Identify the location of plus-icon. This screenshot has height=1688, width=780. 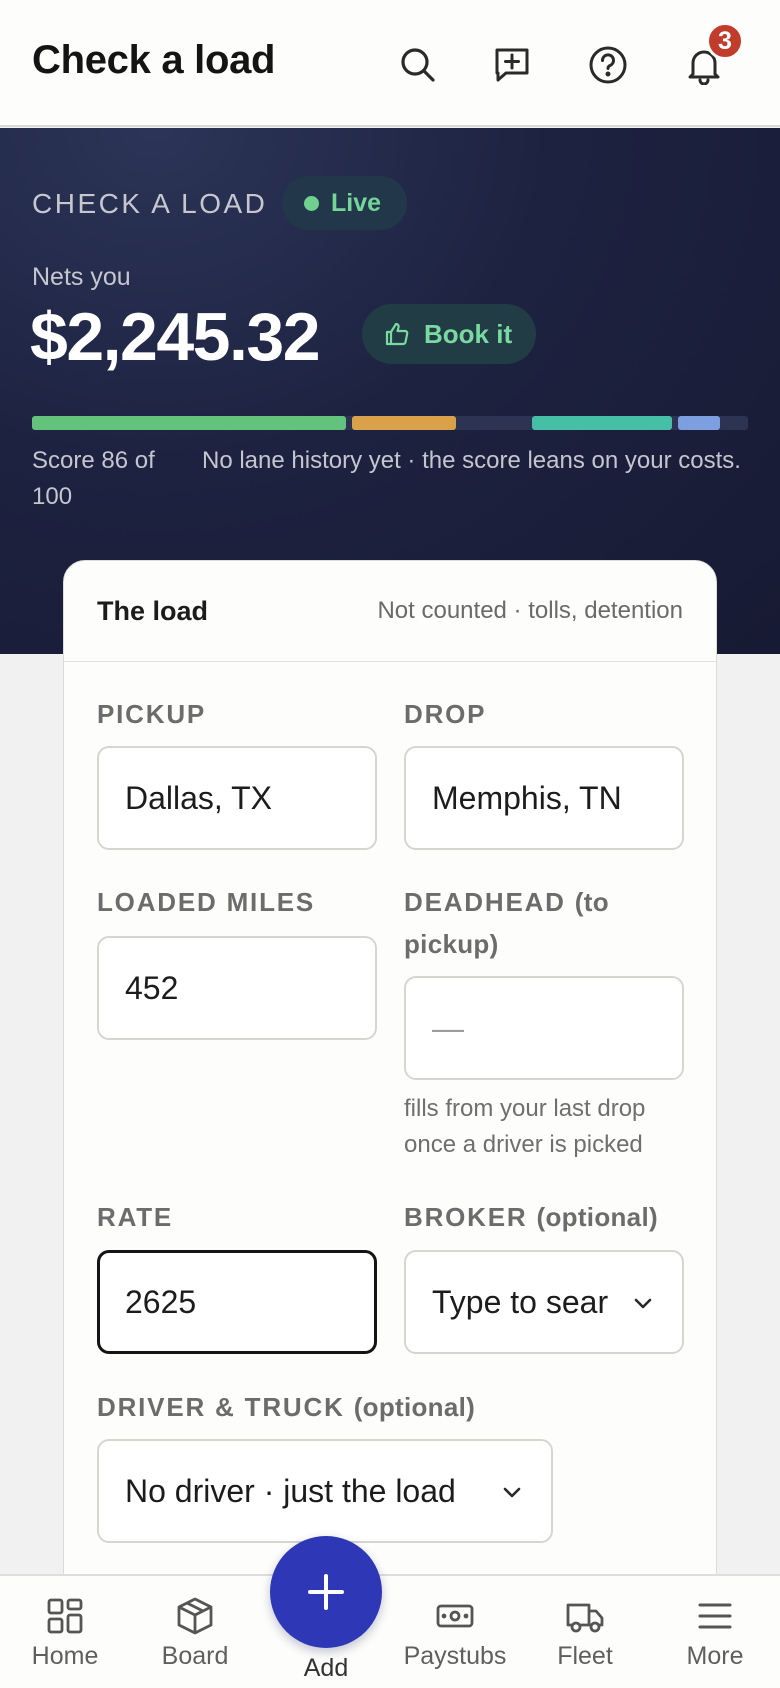
(326, 1592).